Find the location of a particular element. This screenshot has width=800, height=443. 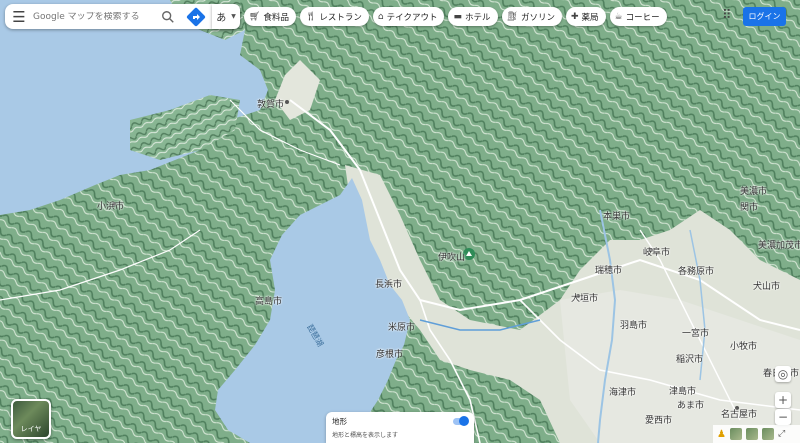

city-label: 海津市 is located at coordinates (623, 393).